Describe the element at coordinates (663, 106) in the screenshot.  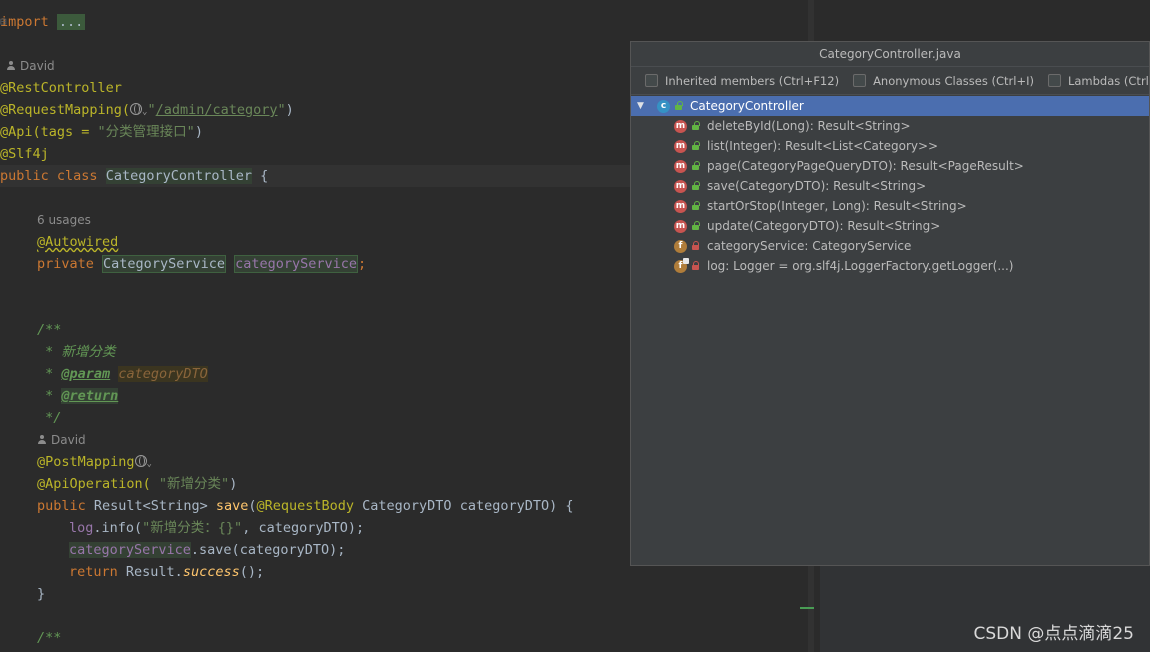
I see `class-icon: c` at that location.